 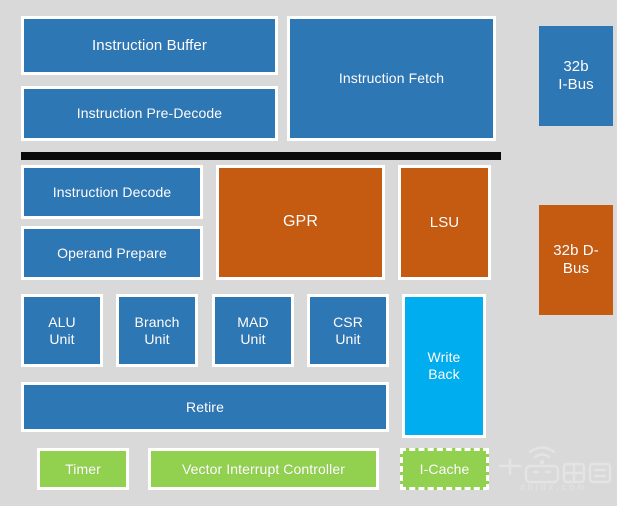 What do you see at coordinates (112, 192) in the screenshot?
I see `block-instruction-decode: Instruction Decode` at bounding box center [112, 192].